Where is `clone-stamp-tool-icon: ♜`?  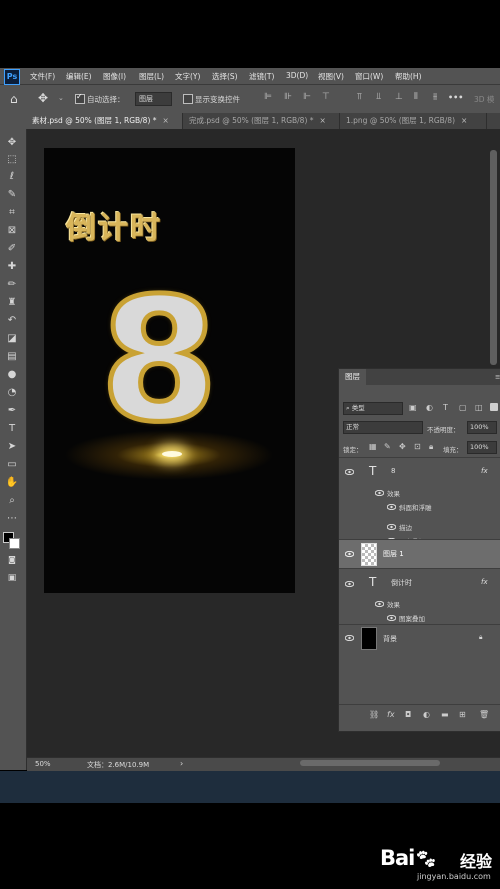
clone-stamp-tool-icon: ♜ is located at coordinates (12, 303).